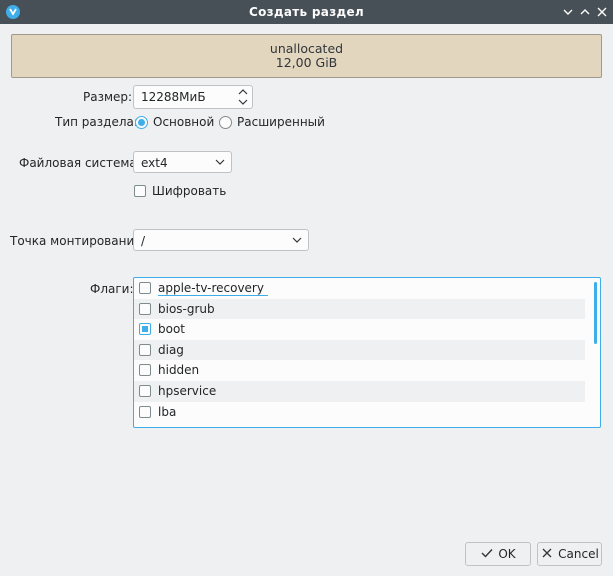  Describe the element at coordinates (306, 62) in the screenshot. I see `preview-size: 12,00 GiB` at that location.